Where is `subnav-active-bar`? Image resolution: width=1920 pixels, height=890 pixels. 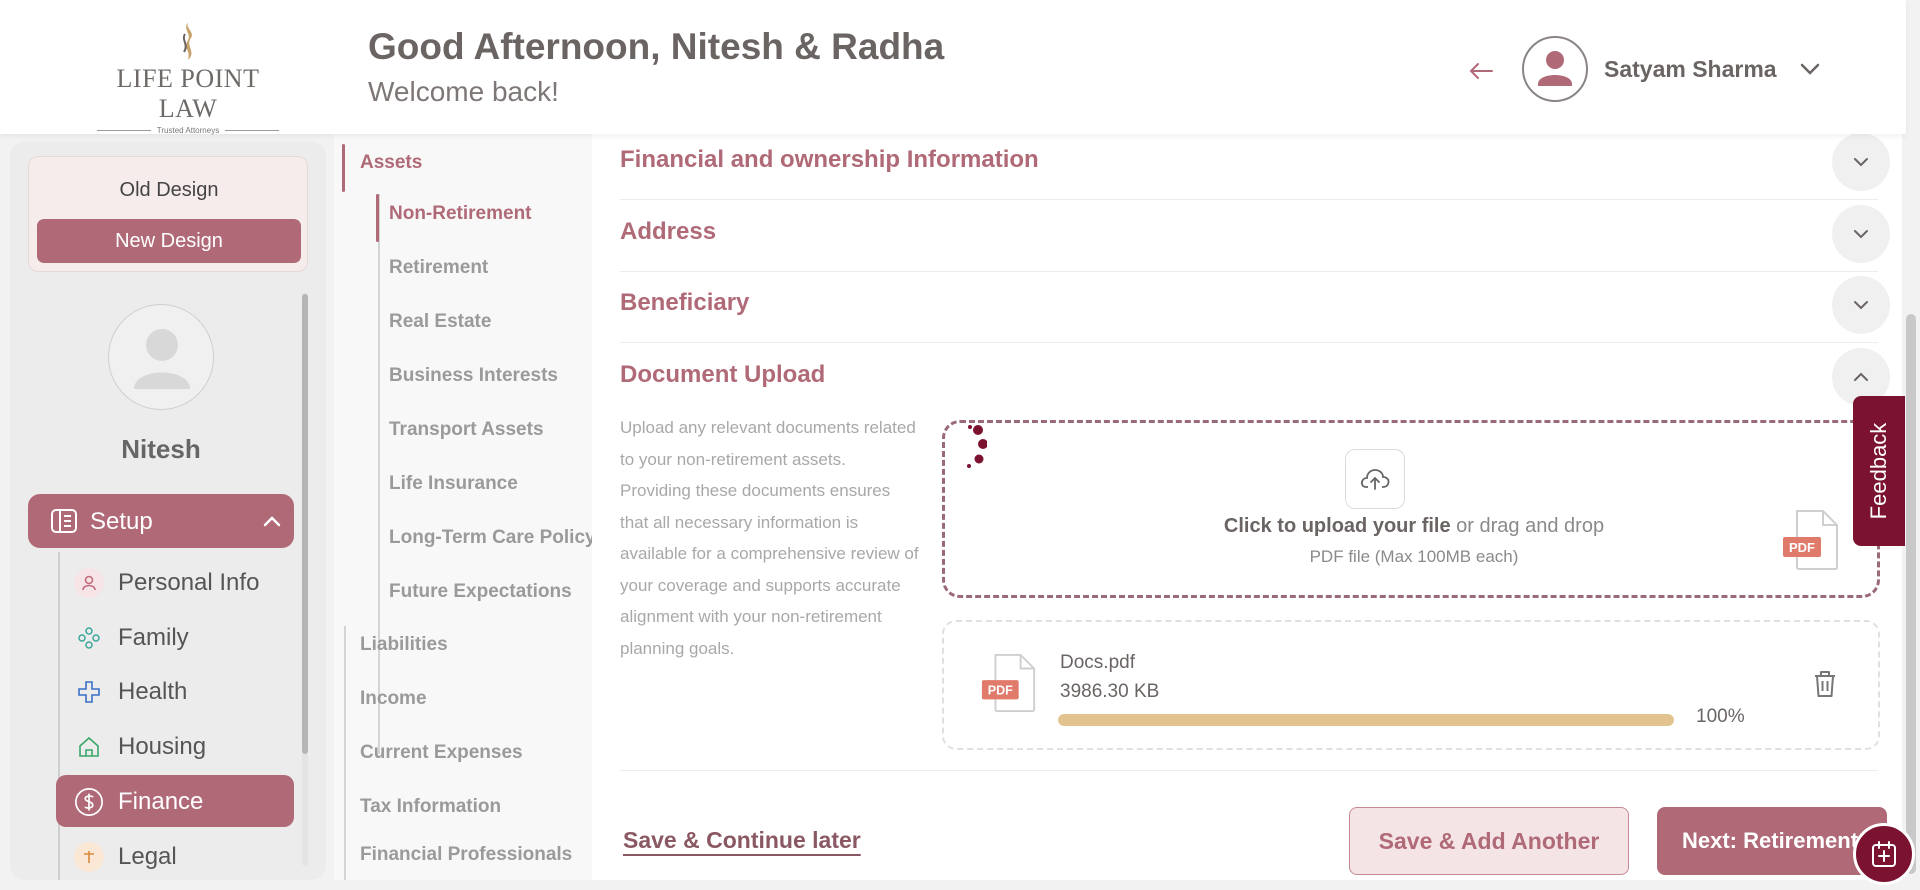
subnav-active-bar is located at coordinates (377, 218).